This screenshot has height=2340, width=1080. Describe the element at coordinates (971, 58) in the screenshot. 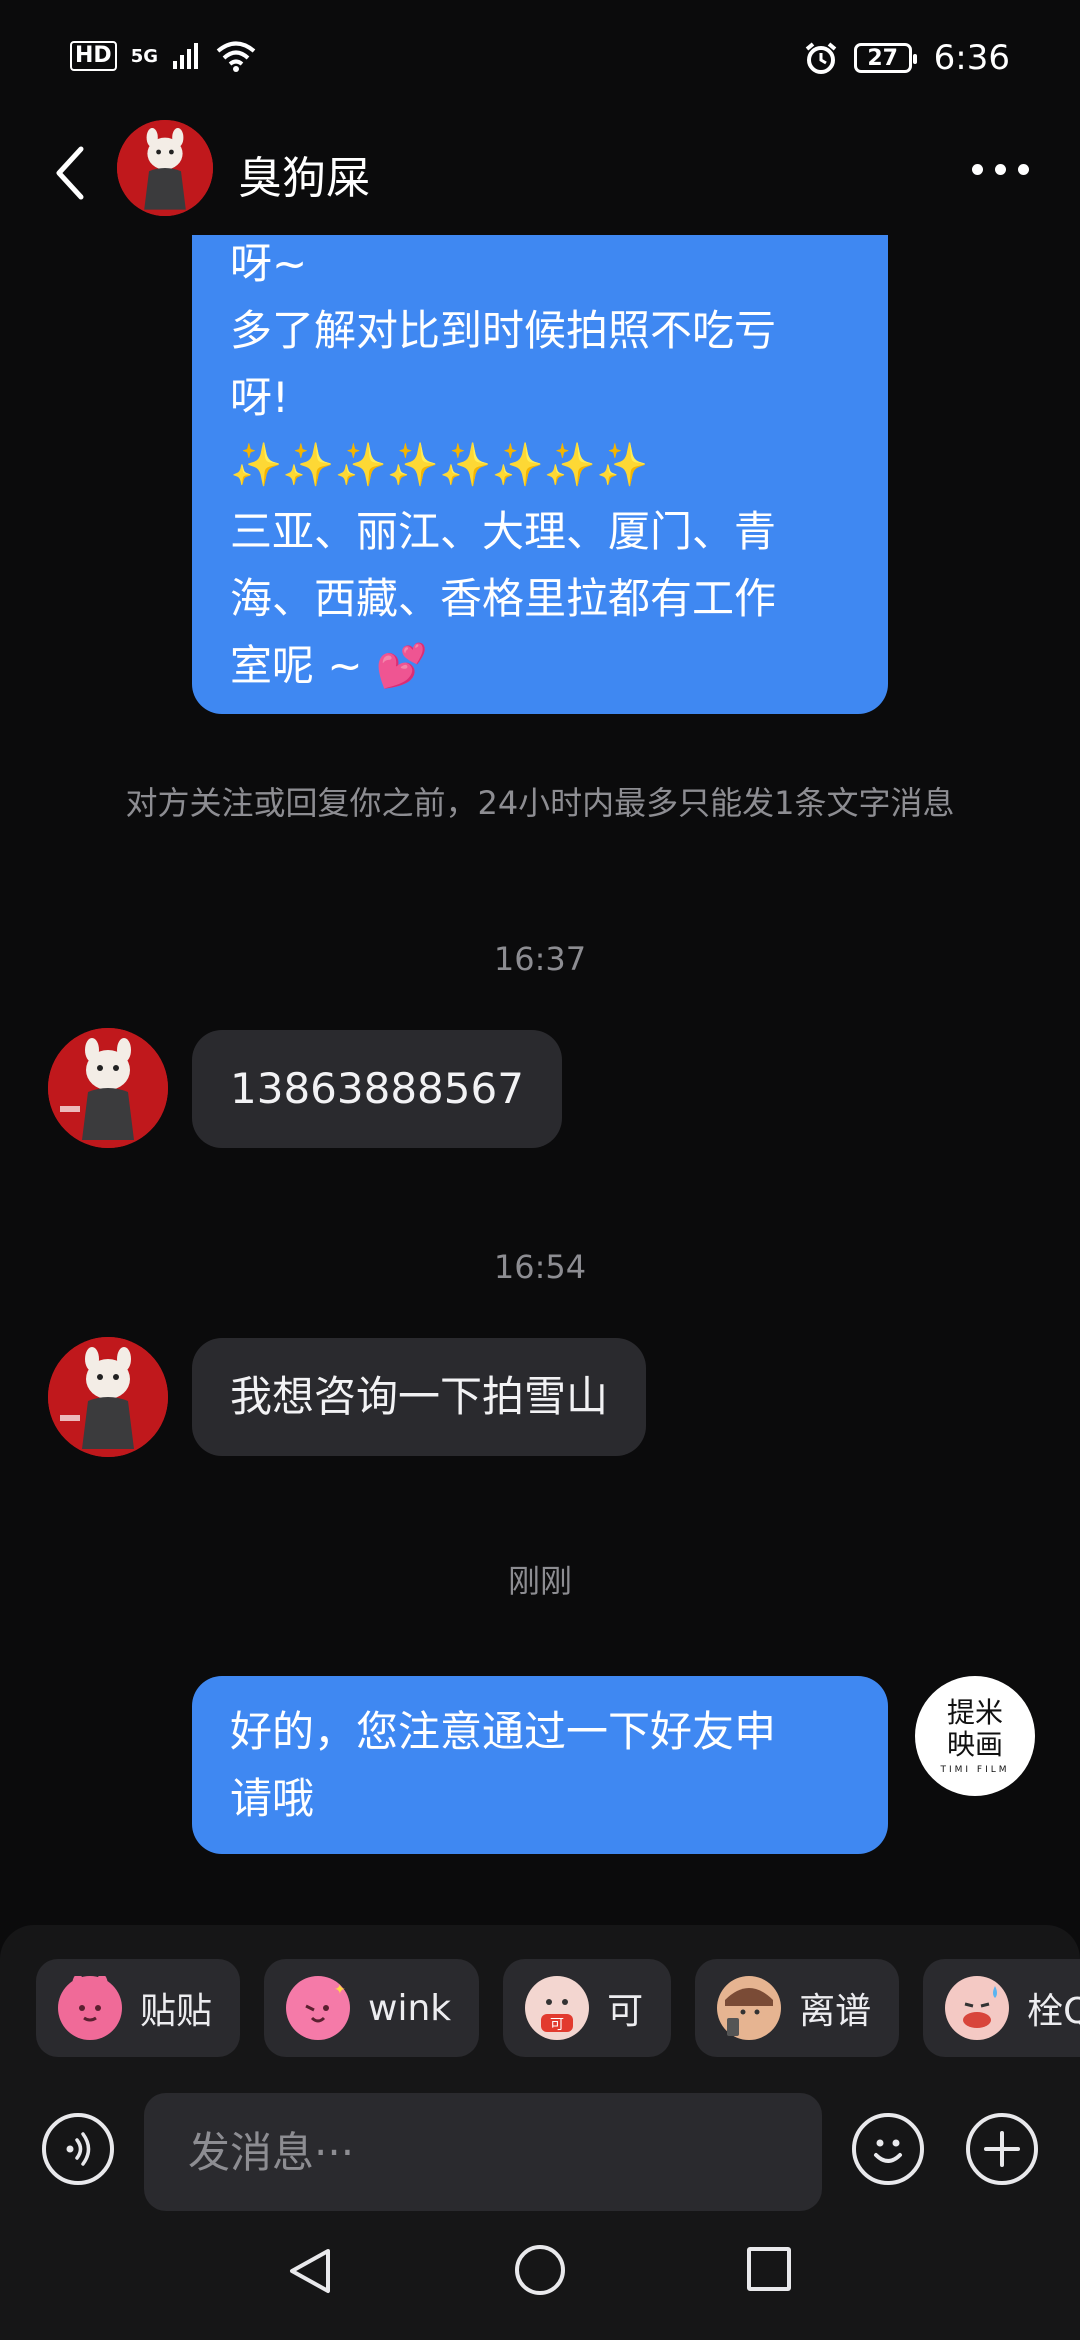

I see `clock: 6:36` at that location.